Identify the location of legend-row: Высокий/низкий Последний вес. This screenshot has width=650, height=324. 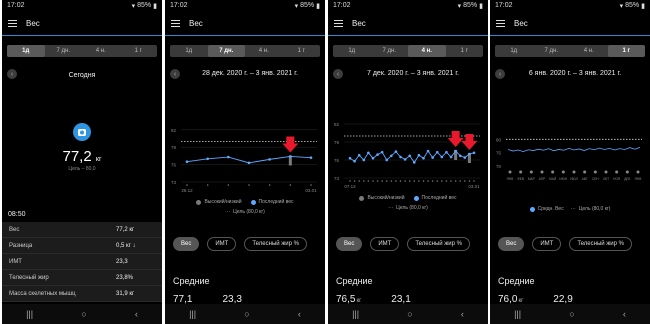
(408, 198).